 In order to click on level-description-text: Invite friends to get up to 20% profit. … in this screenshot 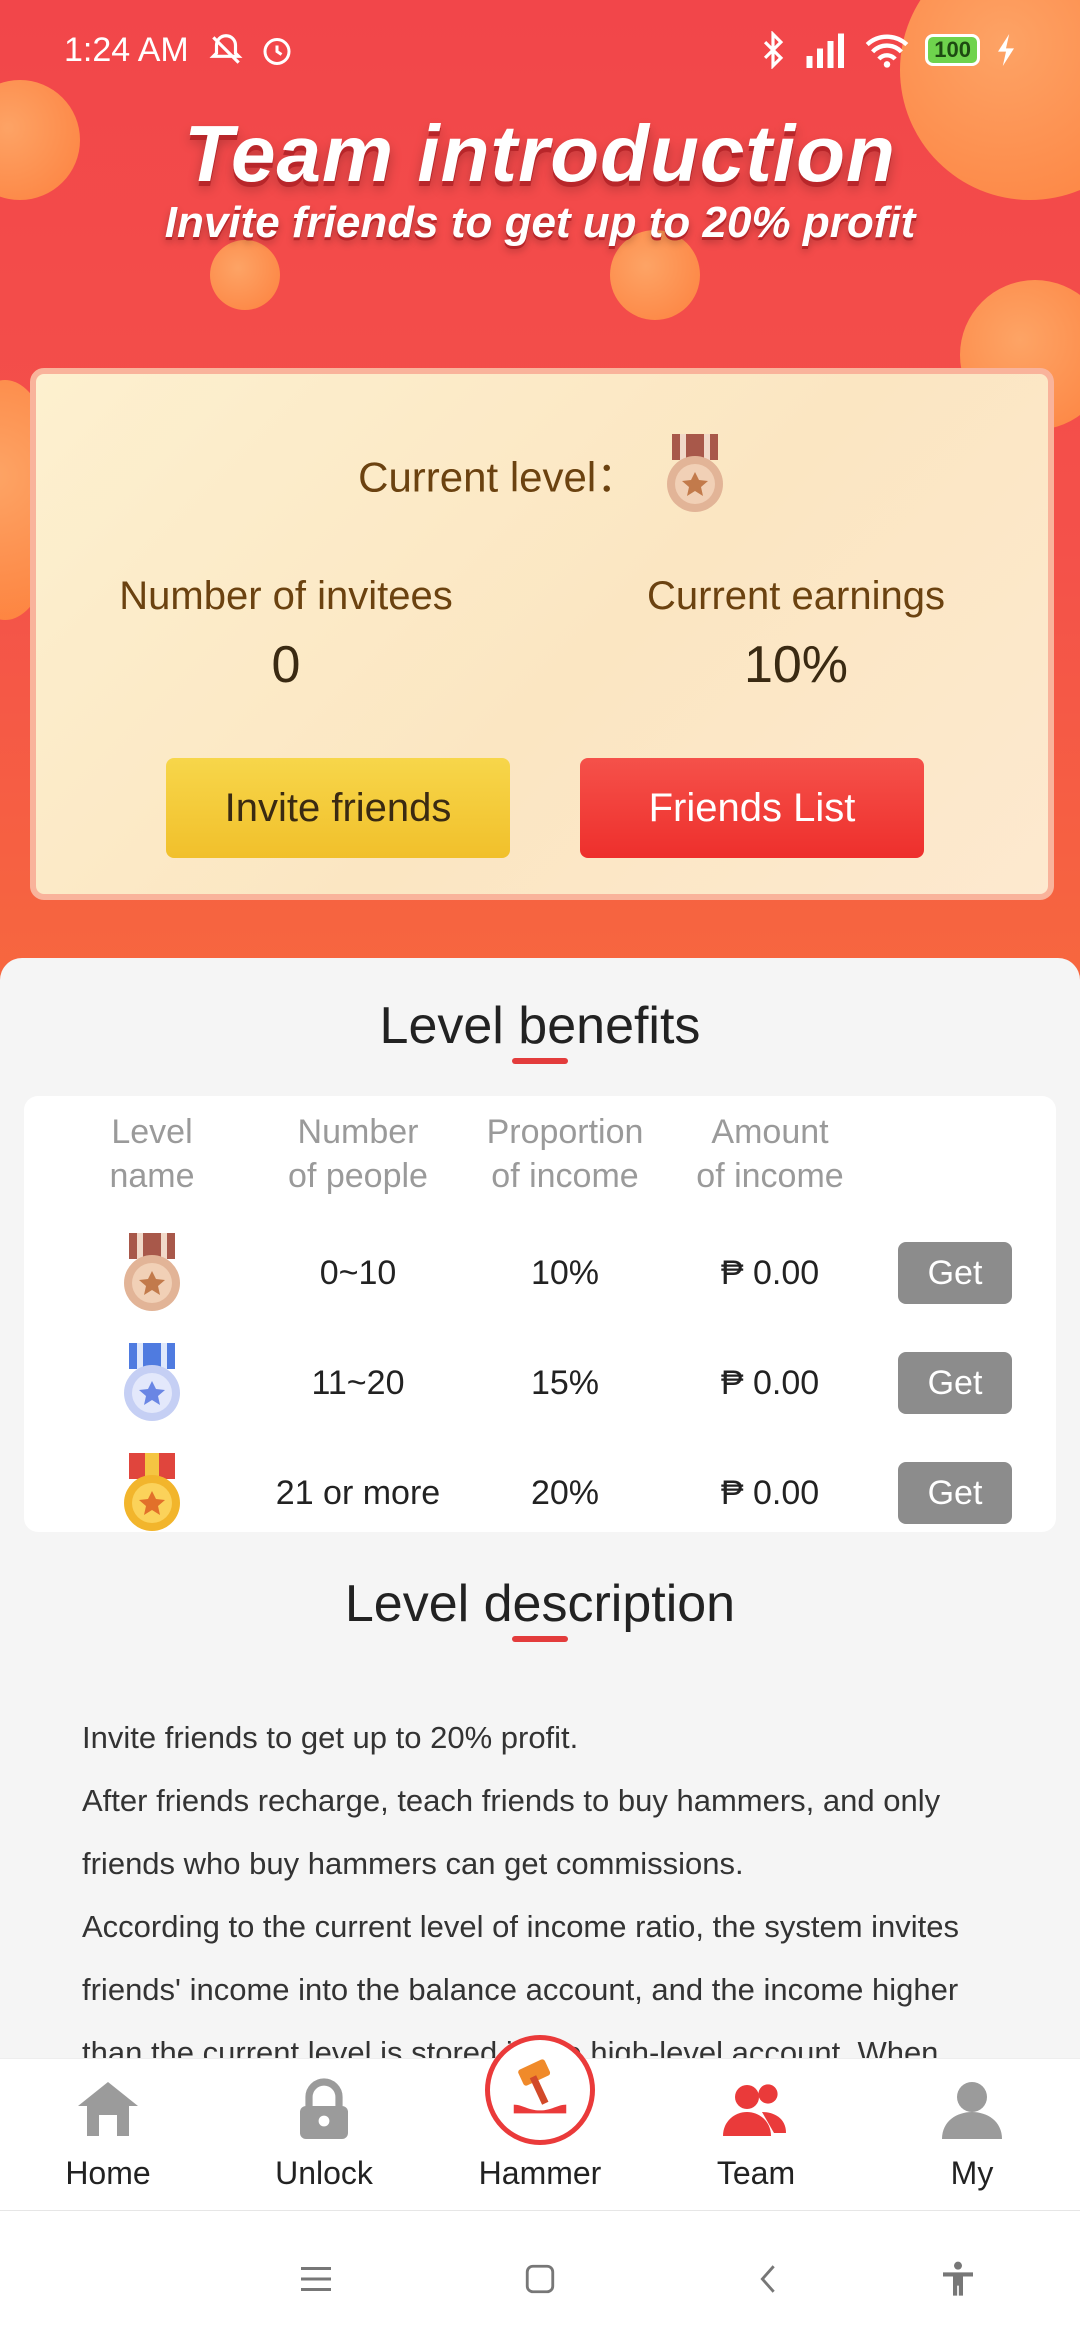, I will do `click(552, 1895)`.